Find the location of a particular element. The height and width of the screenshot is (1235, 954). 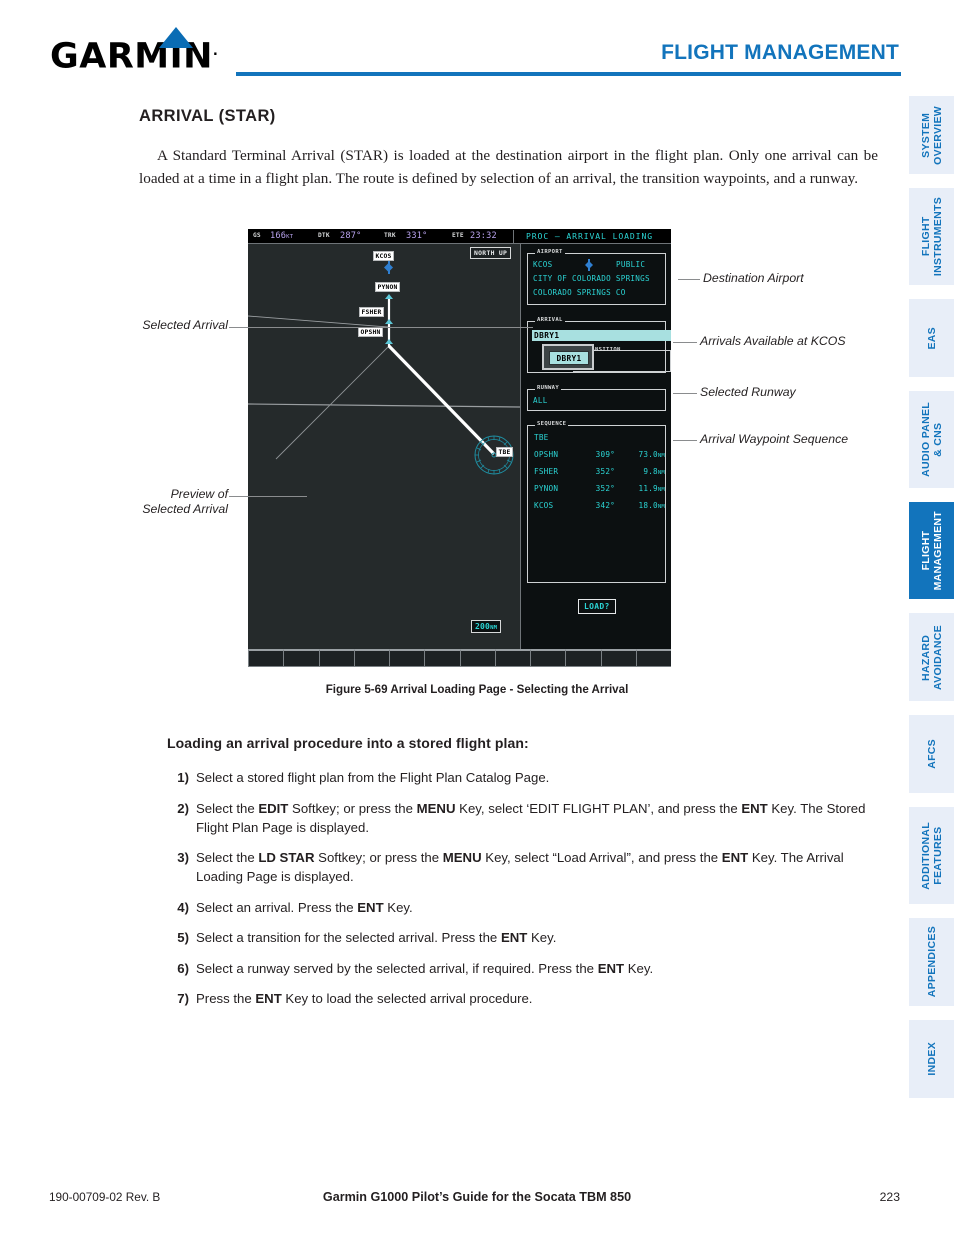

airport-type-icon-bar is located at coordinates (589, 265).